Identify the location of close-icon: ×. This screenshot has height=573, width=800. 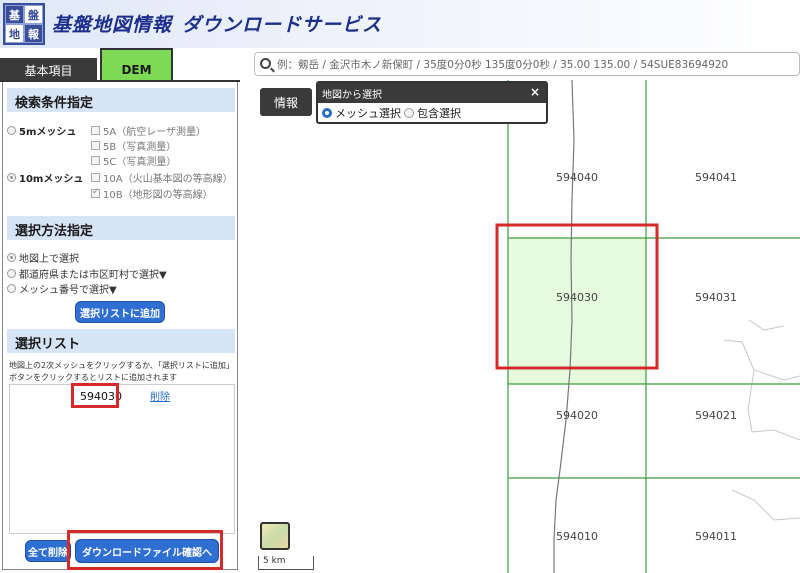
(535, 92).